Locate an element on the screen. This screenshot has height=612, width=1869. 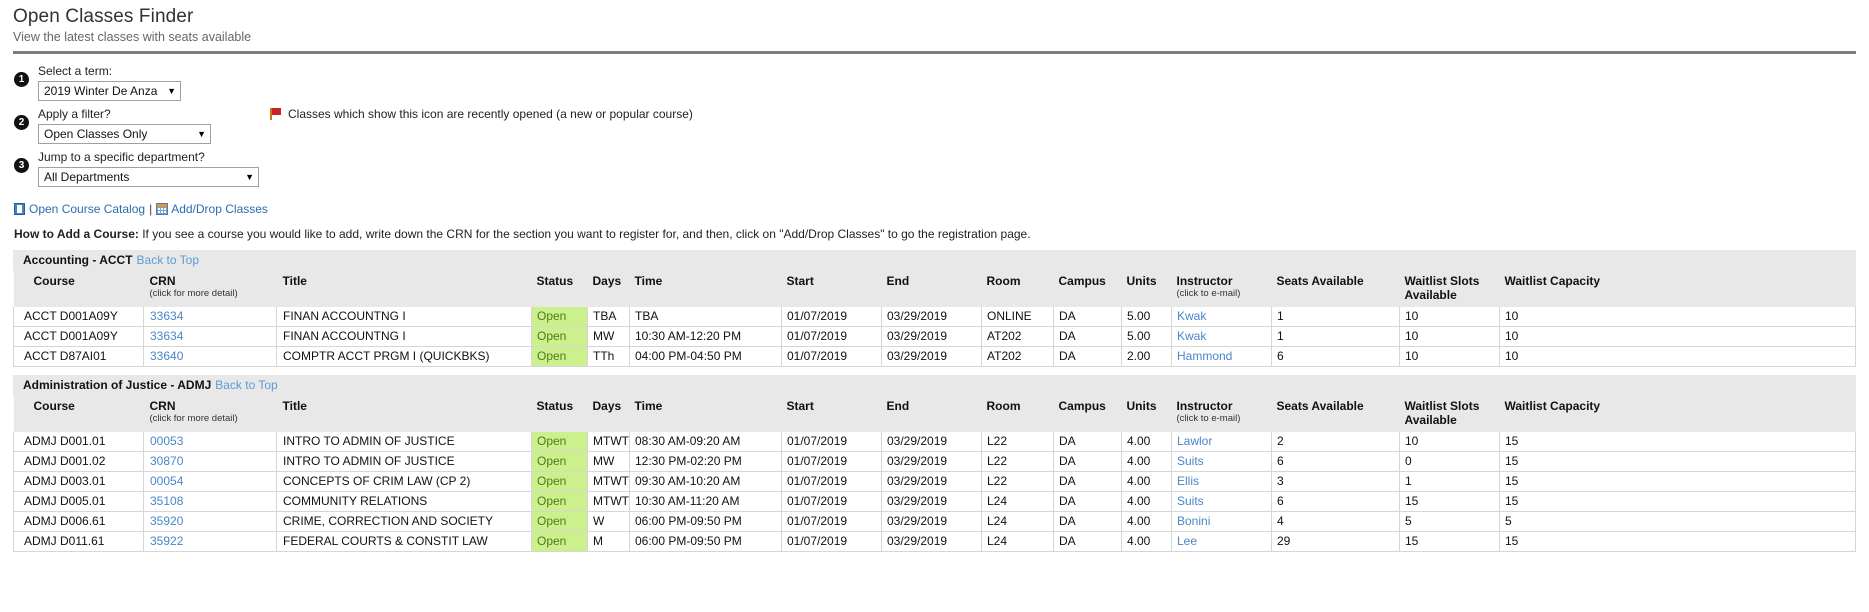
cell-instructor: Lee is located at coordinates (1221, 541).